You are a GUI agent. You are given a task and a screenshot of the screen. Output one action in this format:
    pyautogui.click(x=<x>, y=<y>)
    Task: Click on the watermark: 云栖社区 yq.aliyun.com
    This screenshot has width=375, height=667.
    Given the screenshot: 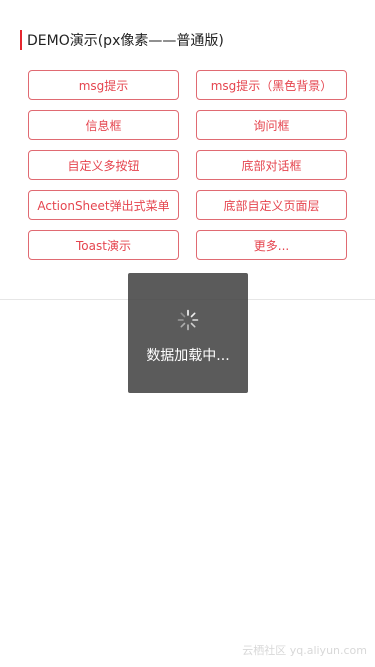 What is the action you would take?
    pyautogui.click(x=304, y=650)
    